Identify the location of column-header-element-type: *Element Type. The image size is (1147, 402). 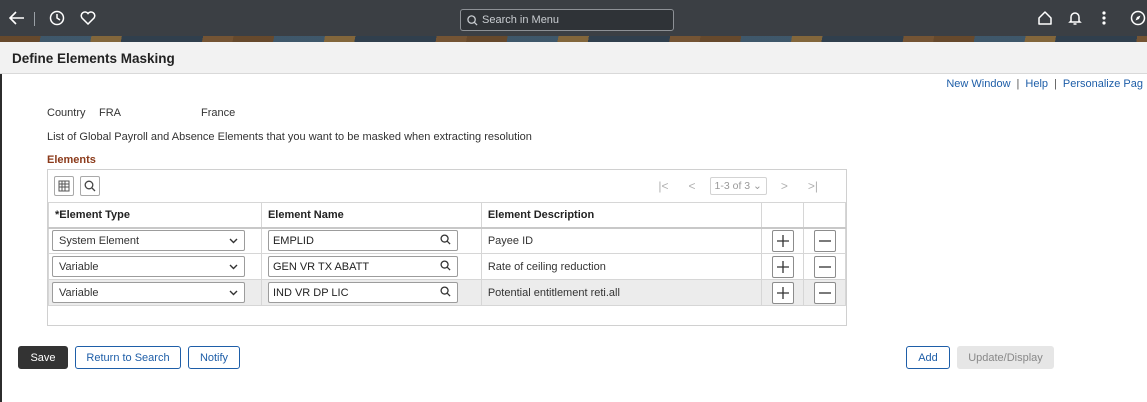
(155, 215).